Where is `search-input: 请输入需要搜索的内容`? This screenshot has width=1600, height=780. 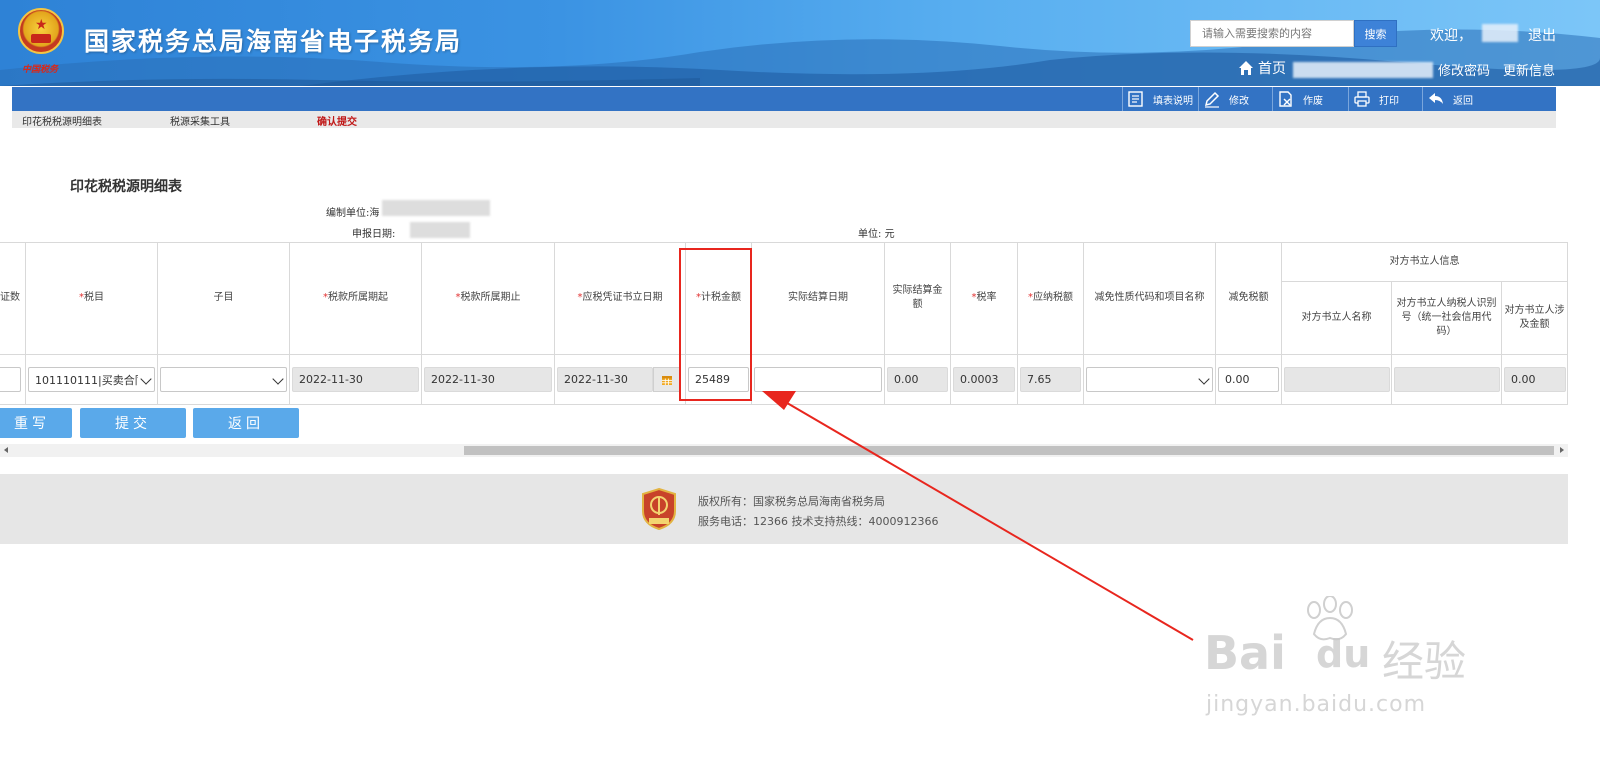 search-input: 请输入需要搜索的内容 is located at coordinates (1272, 33).